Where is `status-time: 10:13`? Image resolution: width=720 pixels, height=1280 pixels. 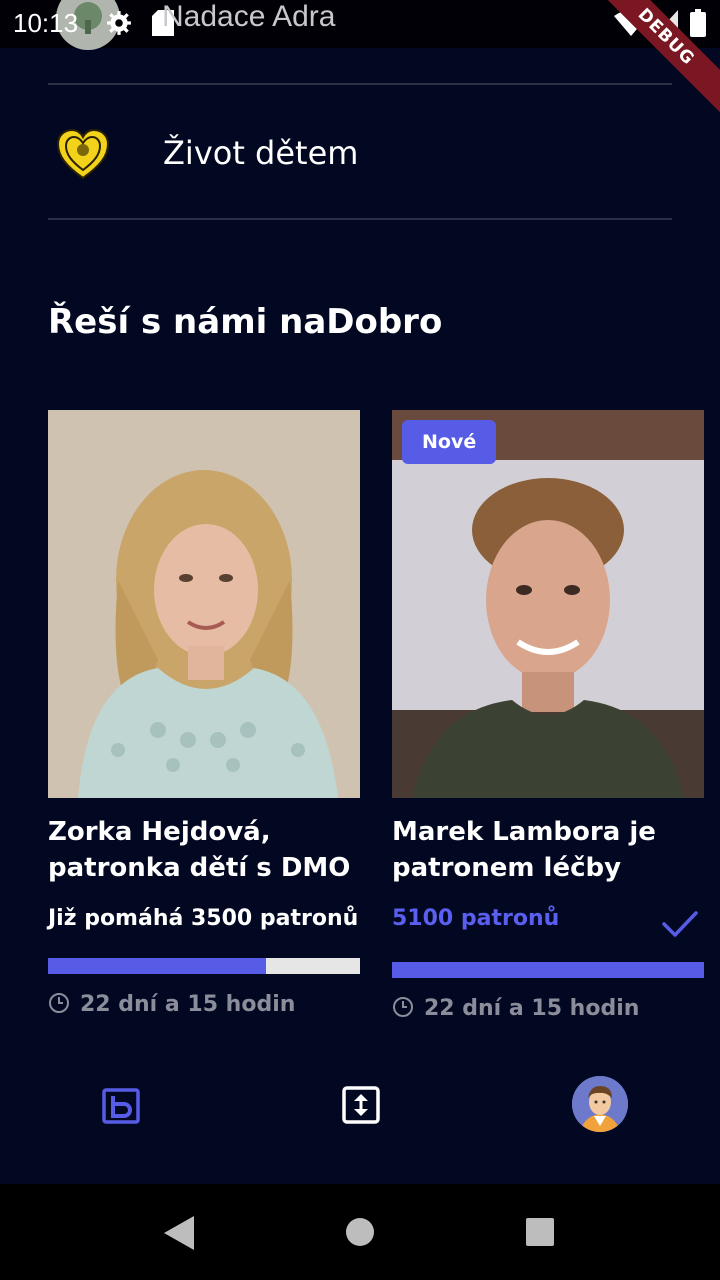
status-time: 10:13 is located at coordinates (46, 23).